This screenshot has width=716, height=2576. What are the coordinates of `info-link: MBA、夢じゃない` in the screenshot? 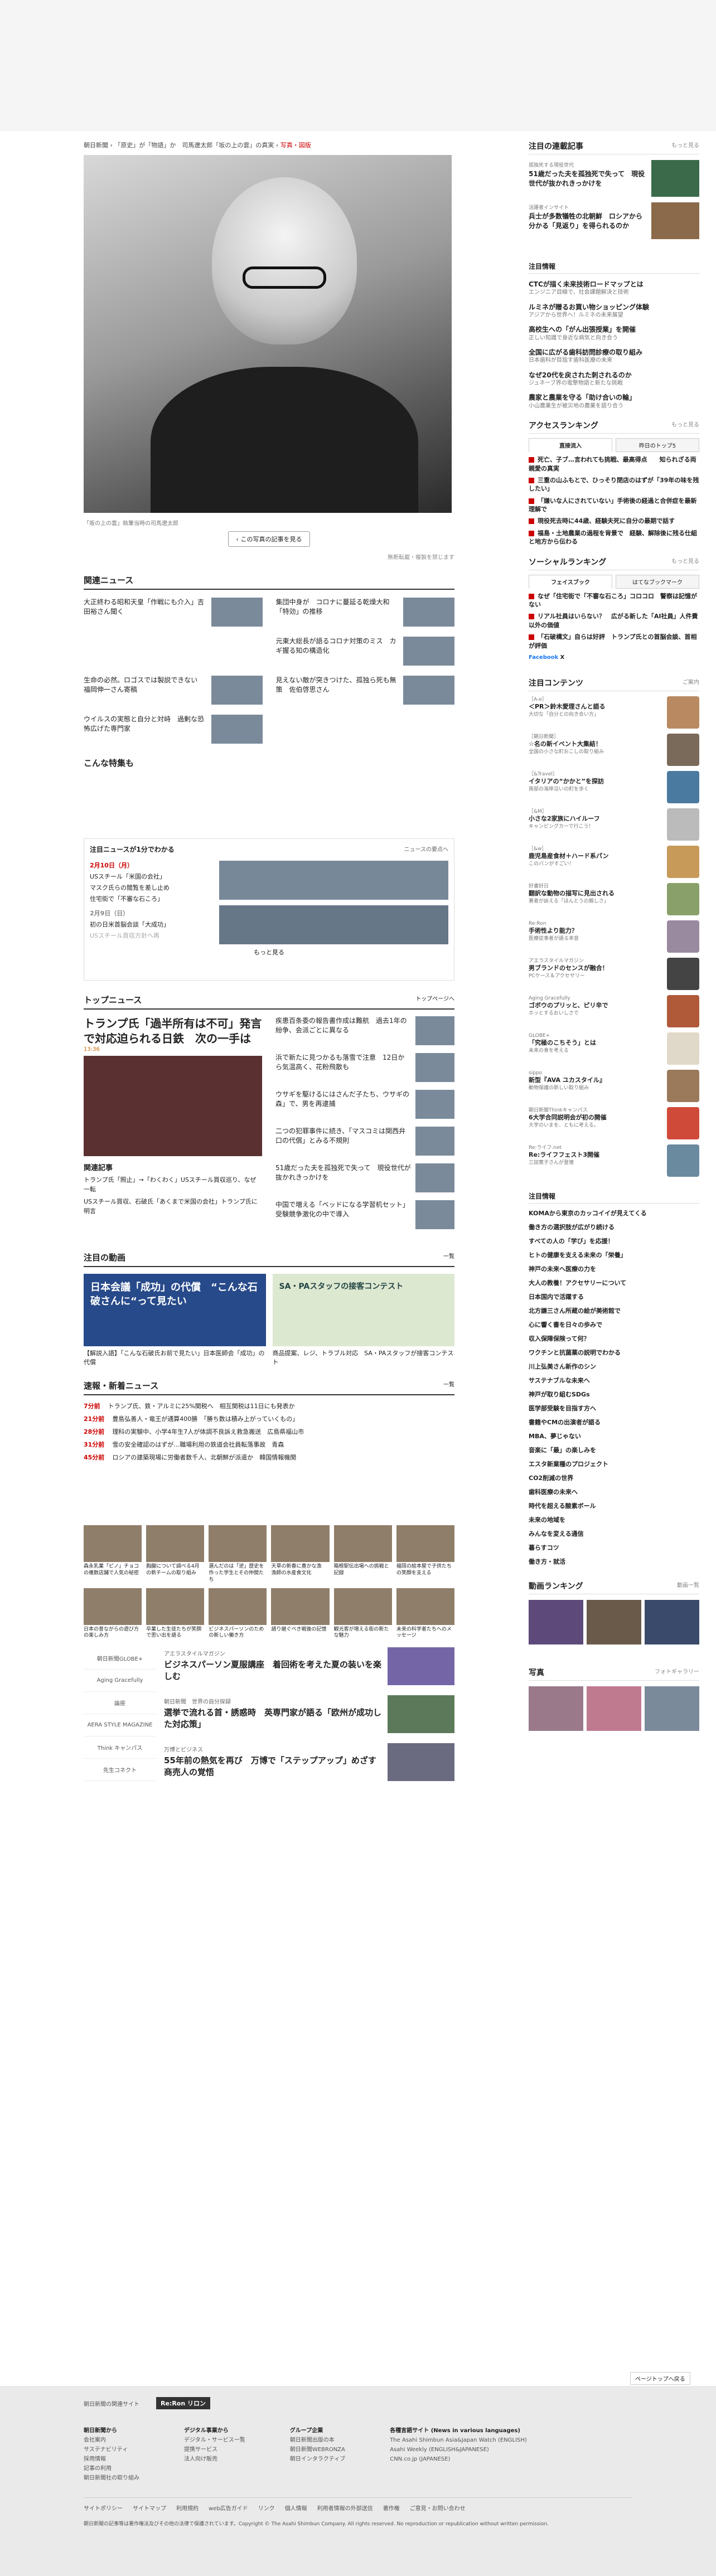 It's located at (614, 1436).